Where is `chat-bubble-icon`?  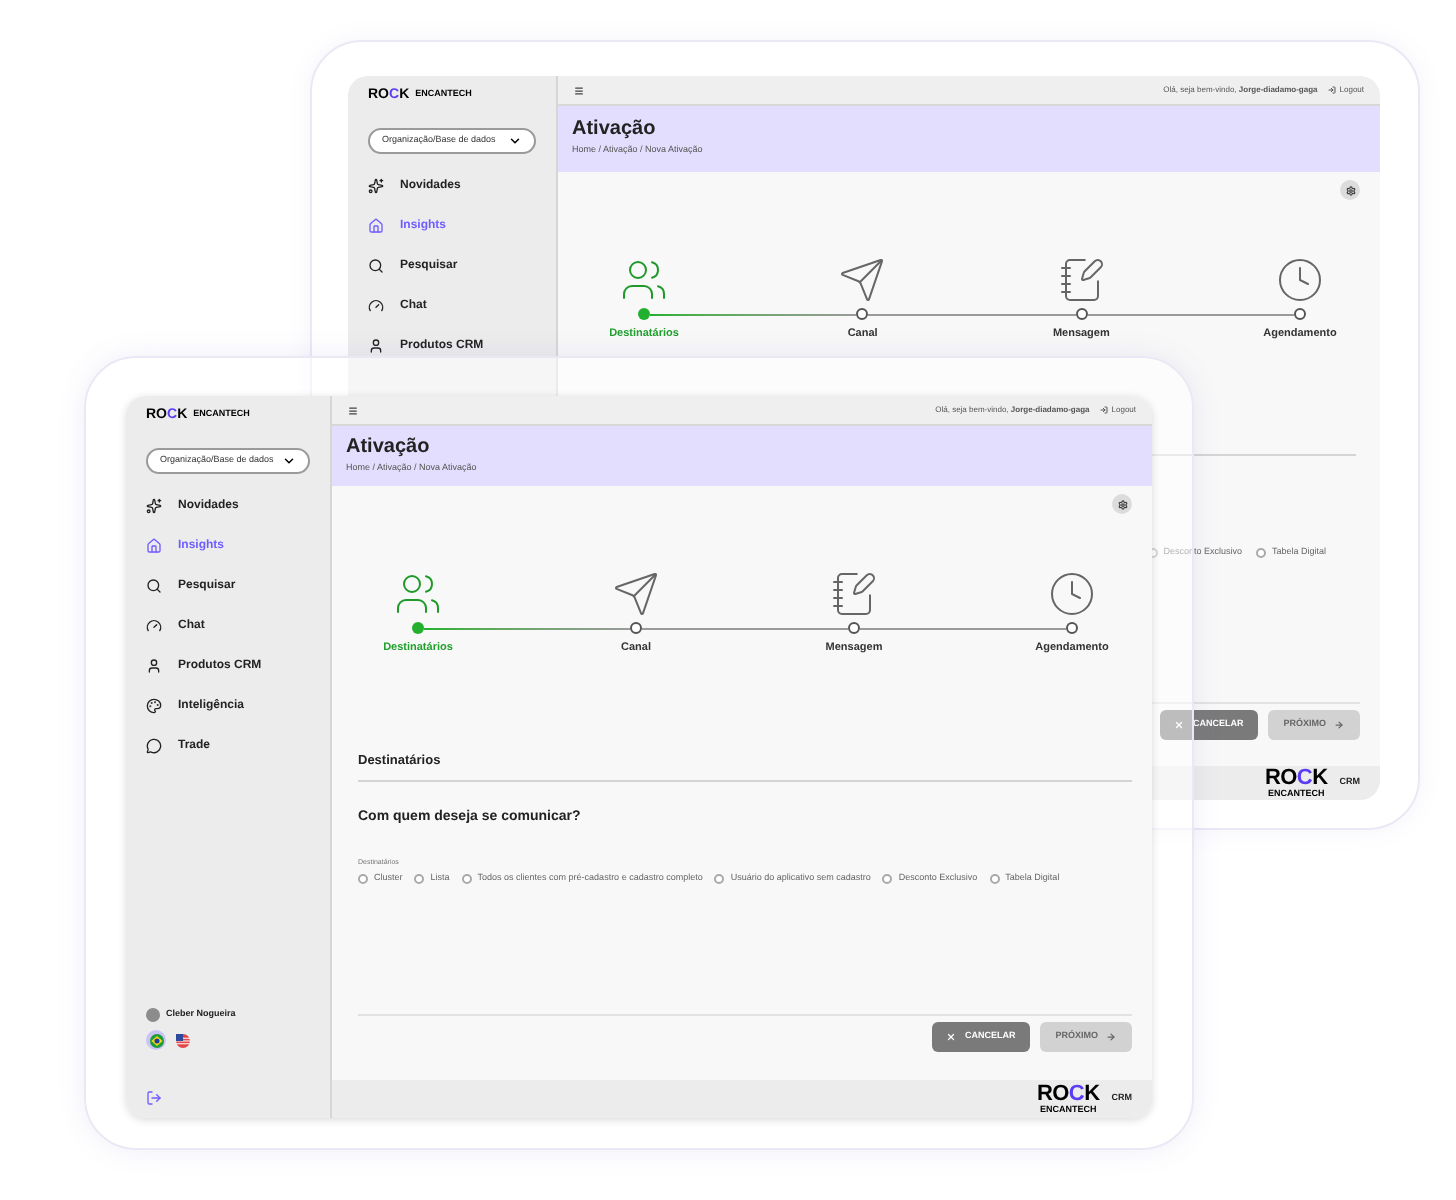 chat-bubble-icon is located at coordinates (154, 746).